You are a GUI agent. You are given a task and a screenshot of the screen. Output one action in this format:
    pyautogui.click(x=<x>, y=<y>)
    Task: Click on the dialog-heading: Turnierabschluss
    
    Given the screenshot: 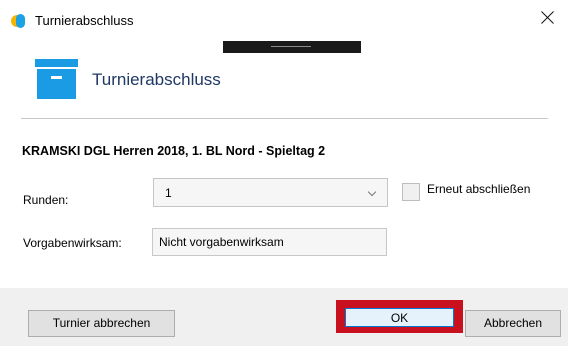 What is the action you would take?
    pyautogui.click(x=156, y=79)
    